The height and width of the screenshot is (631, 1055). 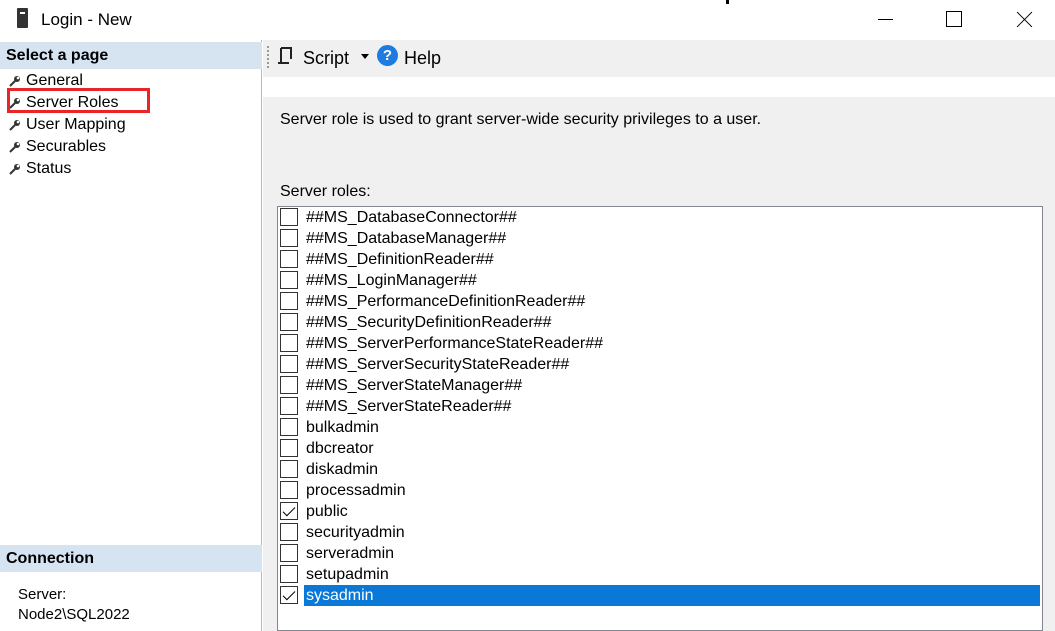 I want to click on toolbar-grip, so click(x=269, y=57).